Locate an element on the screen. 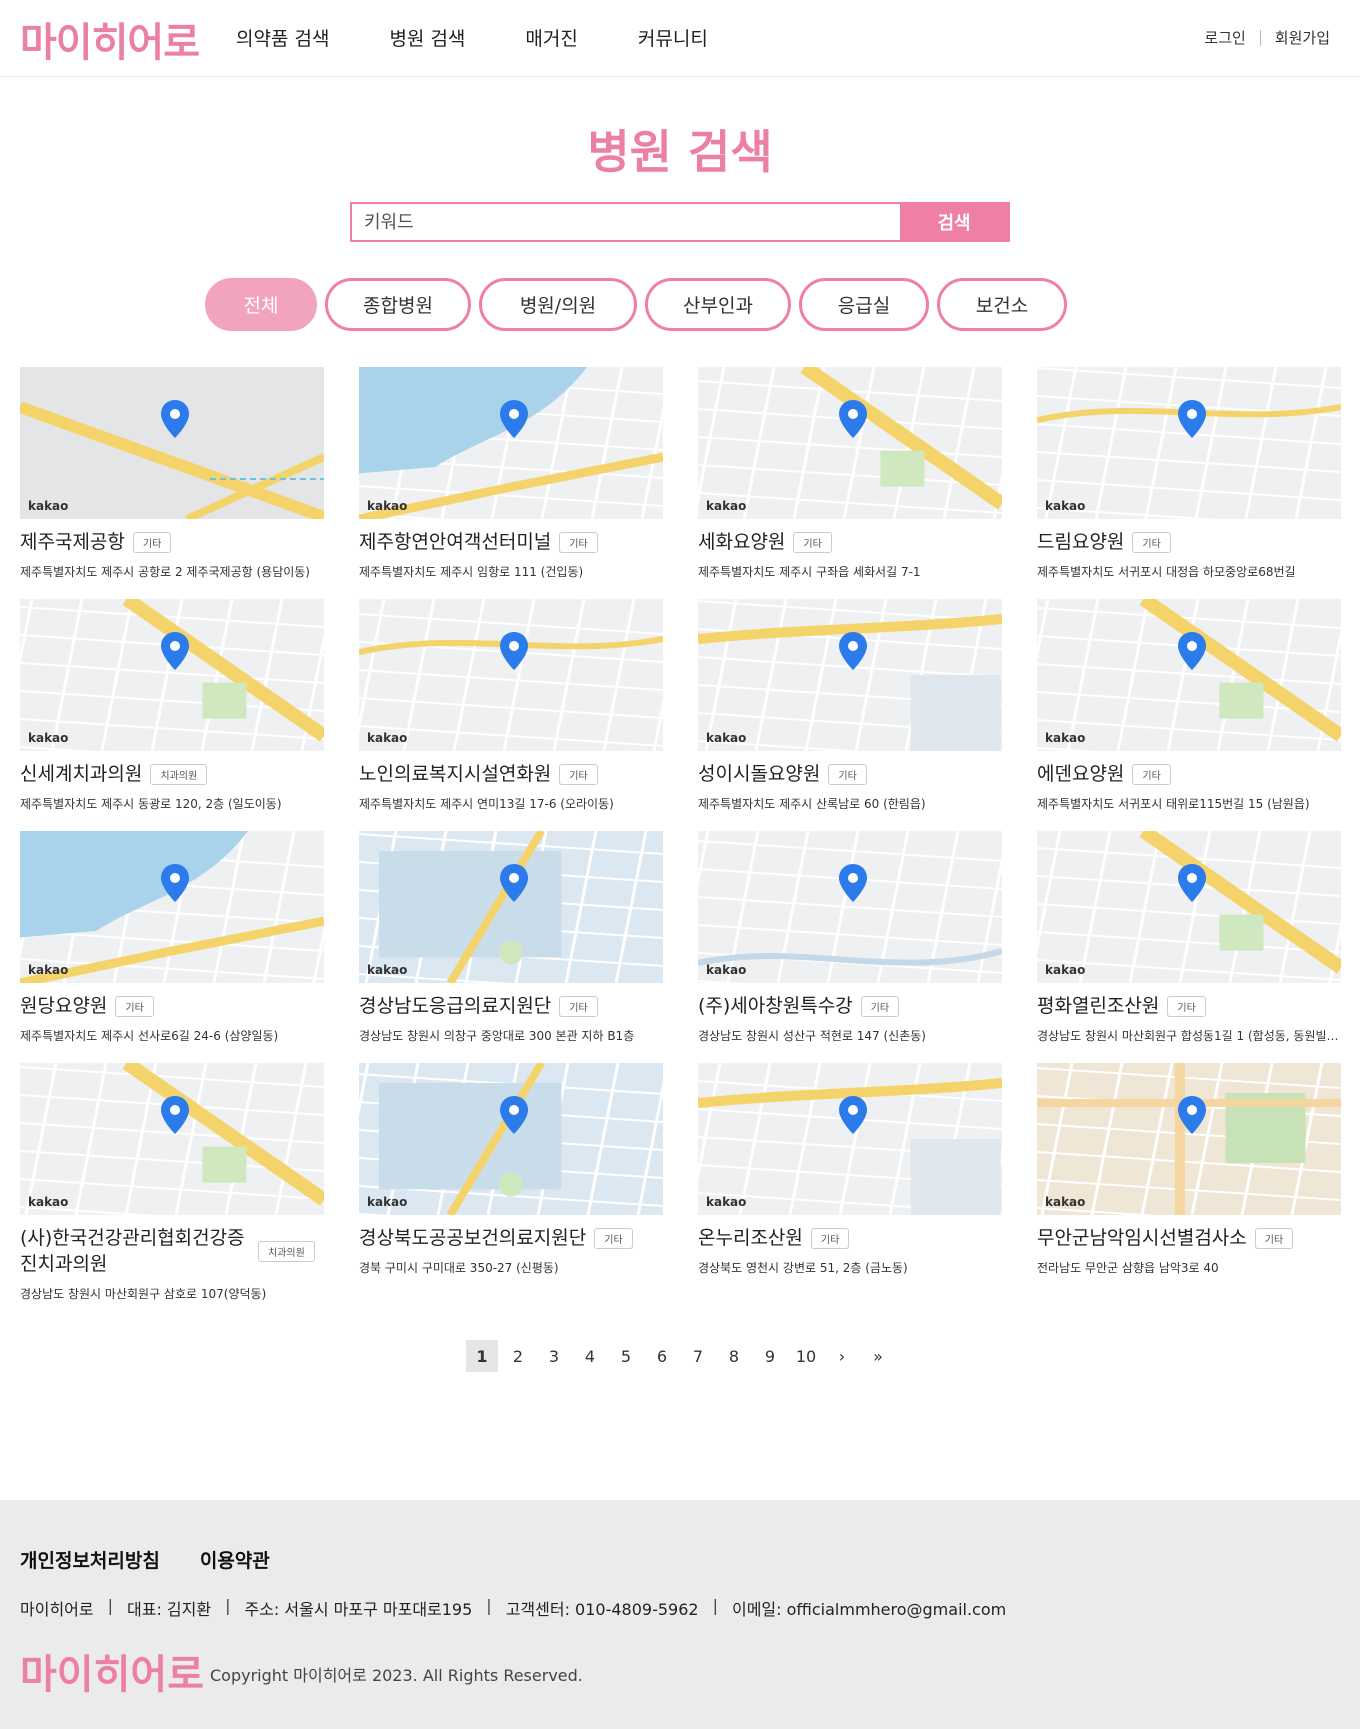  last-page-icon: » is located at coordinates (878, 1356).